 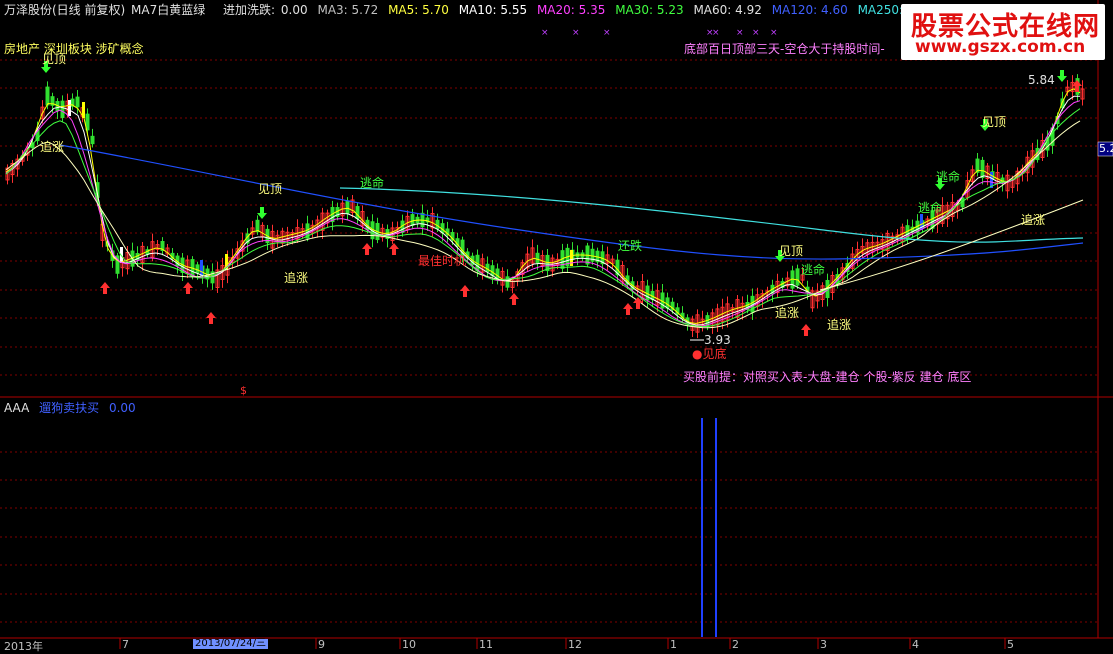 I want to click on jiajia-label: 进加洗跌:, so click(x=249, y=10).